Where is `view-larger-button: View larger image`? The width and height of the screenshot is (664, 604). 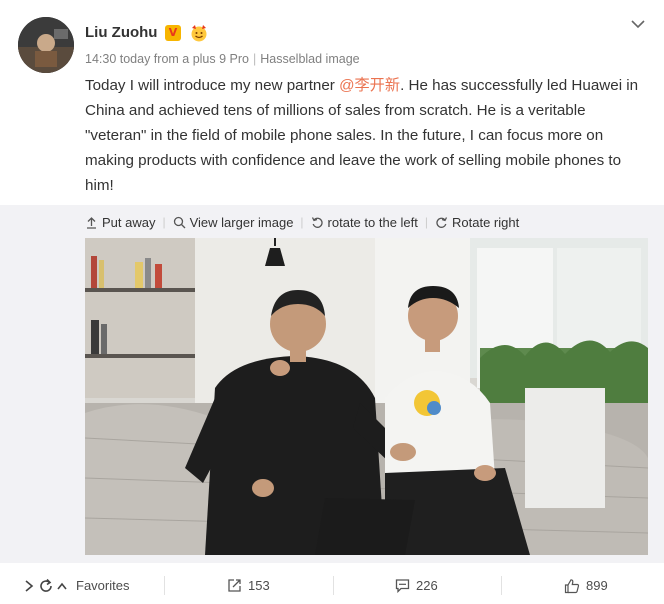 view-larger-button: View larger image is located at coordinates (233, 222).